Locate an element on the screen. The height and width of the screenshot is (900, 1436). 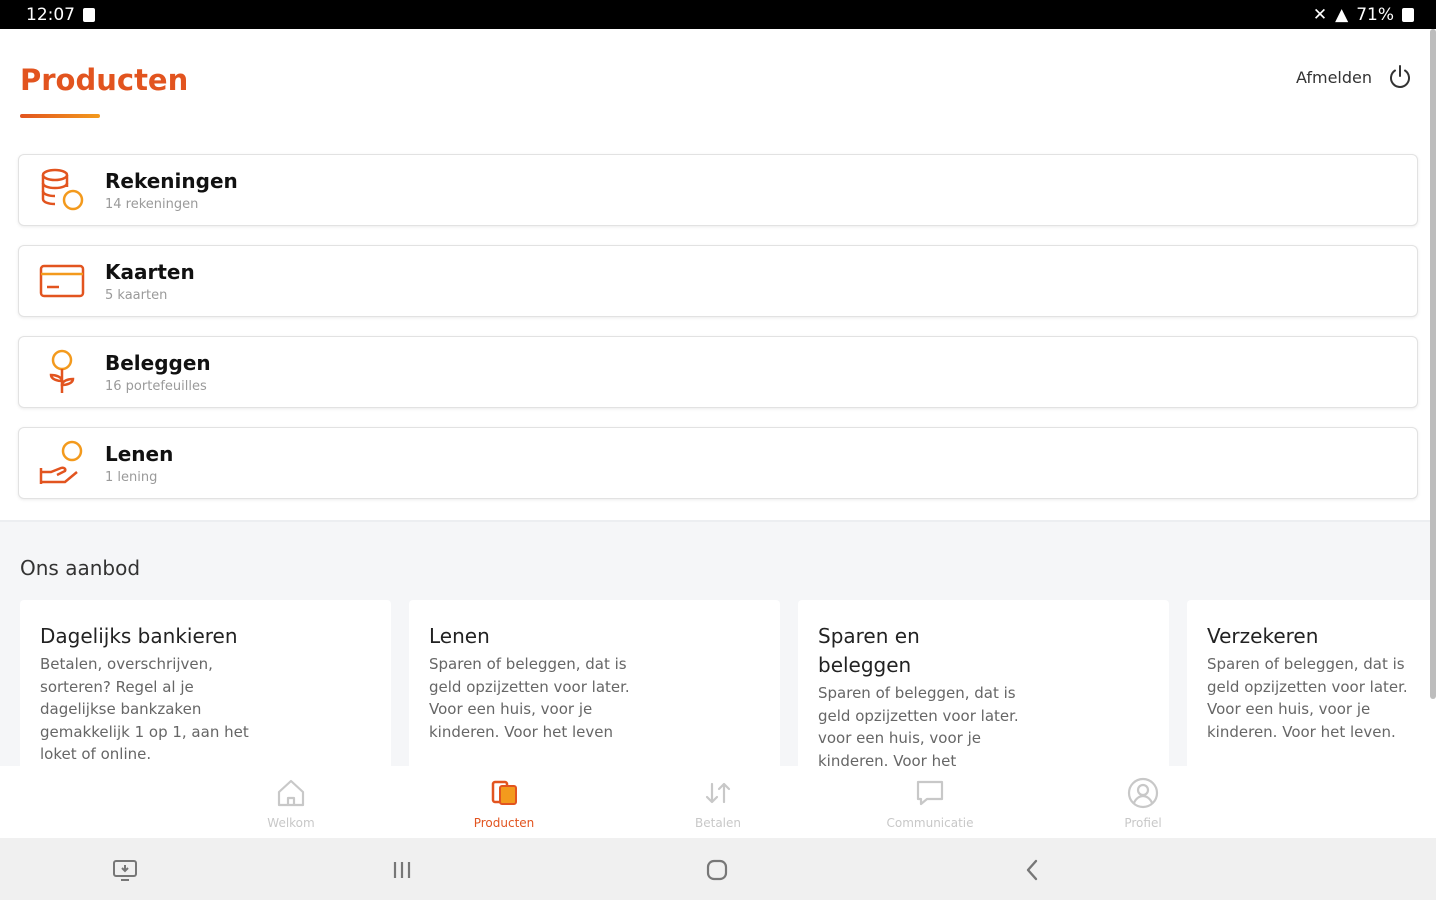
offer-card-title: Lenen is located at coordinates (459, 636).